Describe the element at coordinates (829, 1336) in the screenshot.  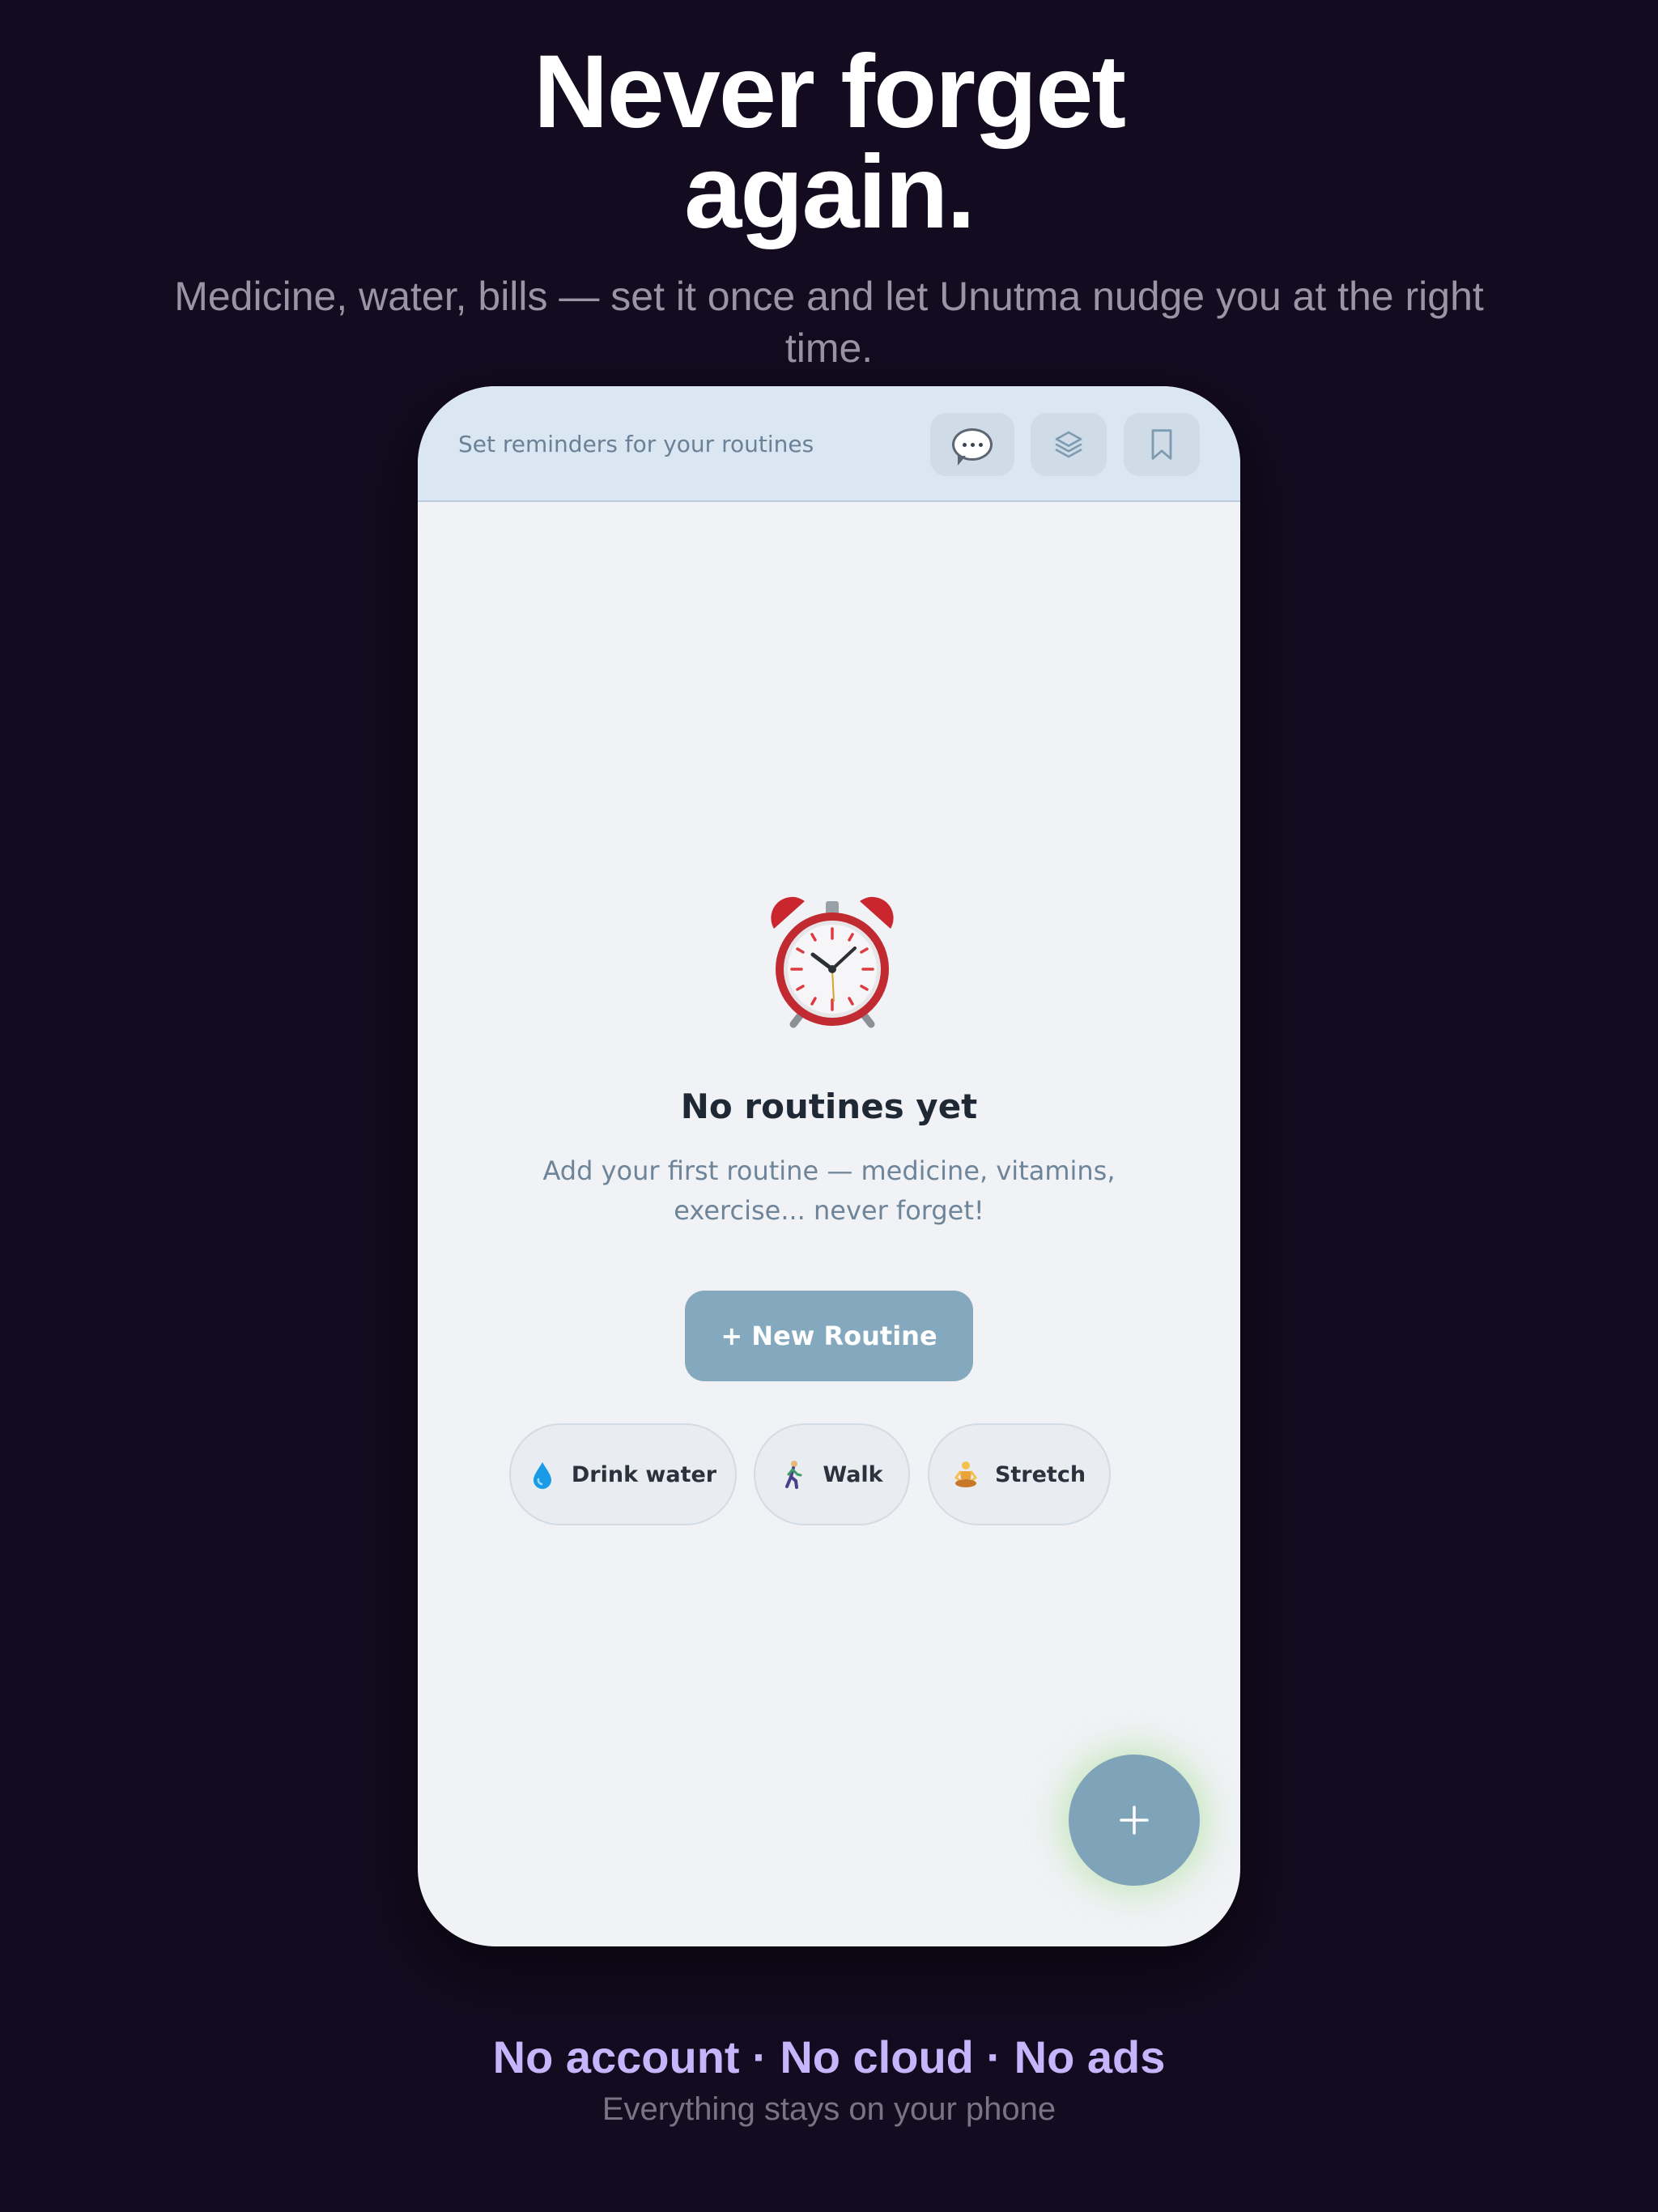
I see `new-routine-button: + New Routine` at that location.